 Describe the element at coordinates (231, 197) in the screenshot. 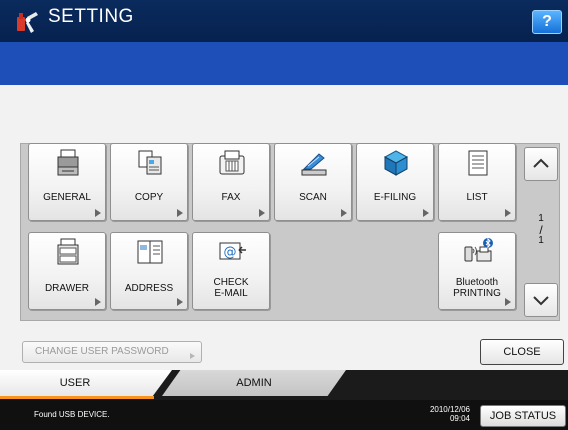

I see `fax-label: FAX` at that location.